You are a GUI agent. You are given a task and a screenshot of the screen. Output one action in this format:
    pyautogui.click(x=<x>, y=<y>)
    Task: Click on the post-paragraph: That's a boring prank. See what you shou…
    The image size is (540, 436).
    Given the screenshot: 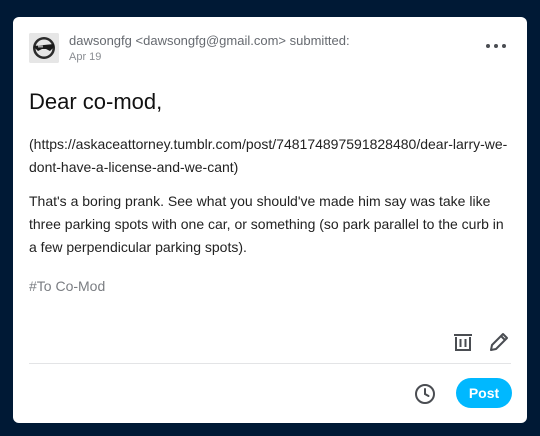 What is the action you would take?
    pyautogui.click(x=266, y=224)
    